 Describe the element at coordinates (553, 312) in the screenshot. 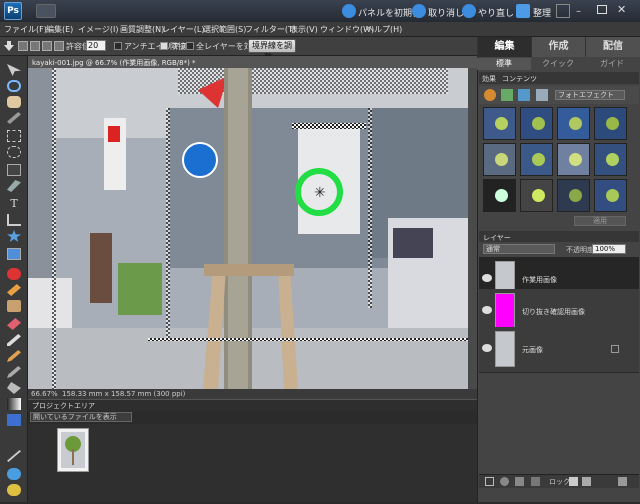

I see `layer-name: 切り抜き確認用画像` at that location.